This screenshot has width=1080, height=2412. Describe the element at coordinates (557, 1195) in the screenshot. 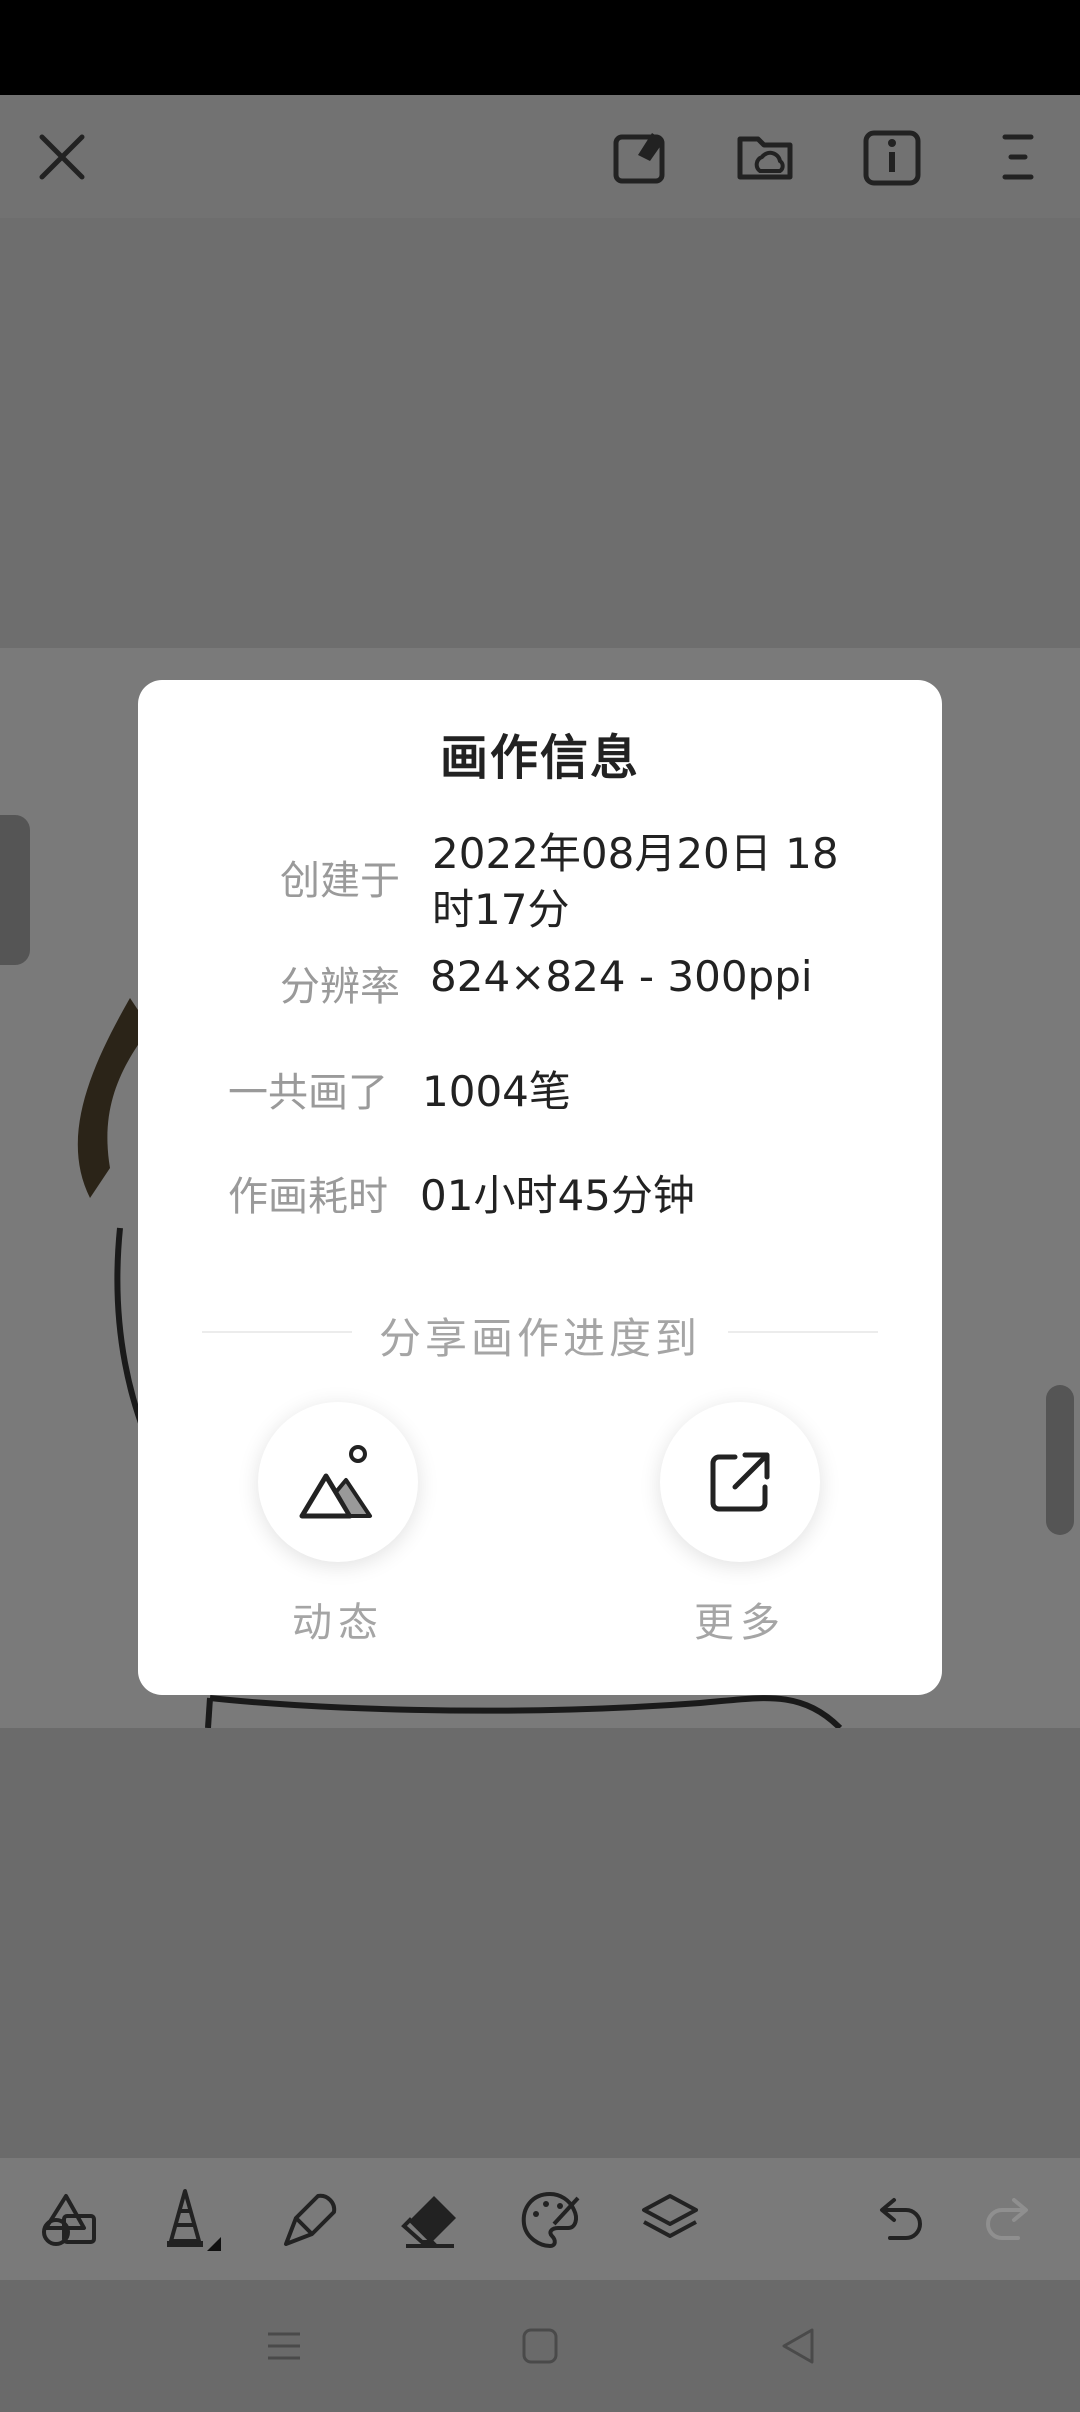

I see `time-value: 01小时45分钟` at that location.